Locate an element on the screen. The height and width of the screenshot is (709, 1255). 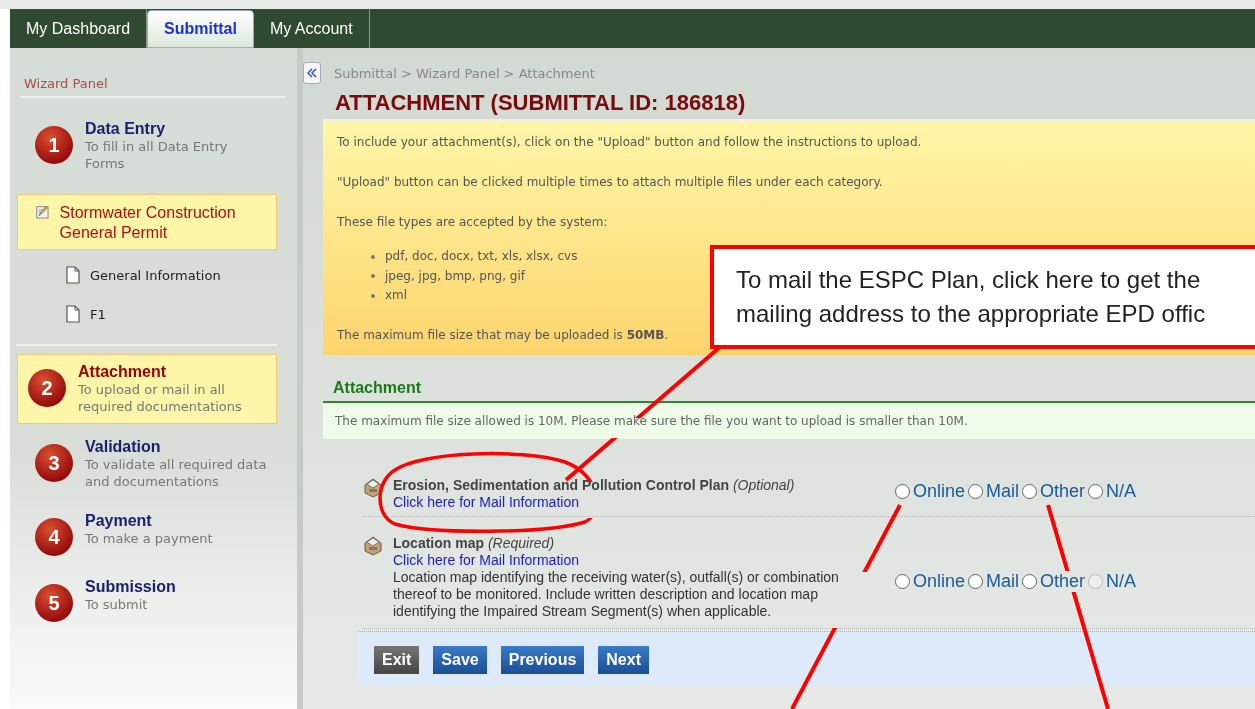
step-number-badge: 2 is located at coordinates (47, 388).